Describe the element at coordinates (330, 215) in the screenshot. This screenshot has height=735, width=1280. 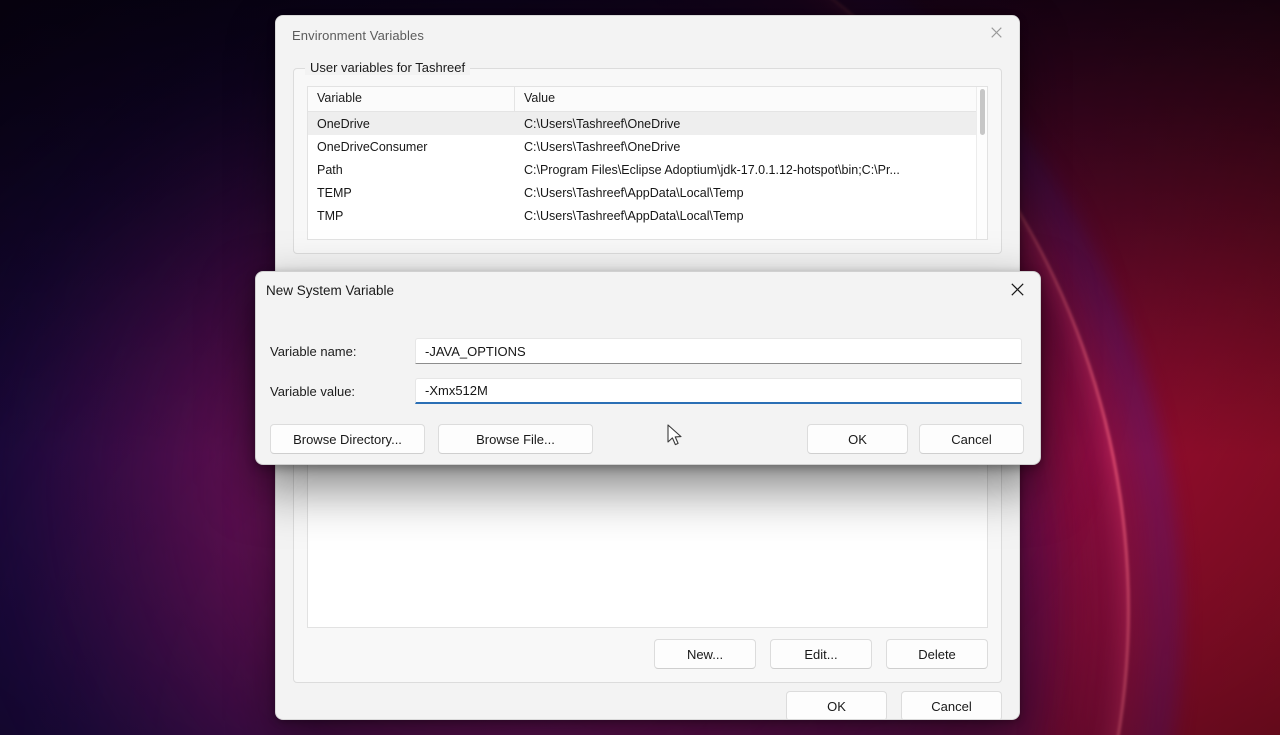
I see `cell-variable: TMP` at that location.